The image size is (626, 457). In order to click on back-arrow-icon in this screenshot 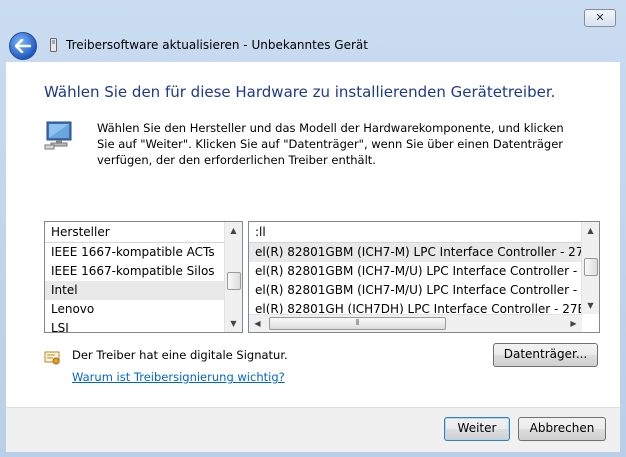, I will do `click(23, 46)`.